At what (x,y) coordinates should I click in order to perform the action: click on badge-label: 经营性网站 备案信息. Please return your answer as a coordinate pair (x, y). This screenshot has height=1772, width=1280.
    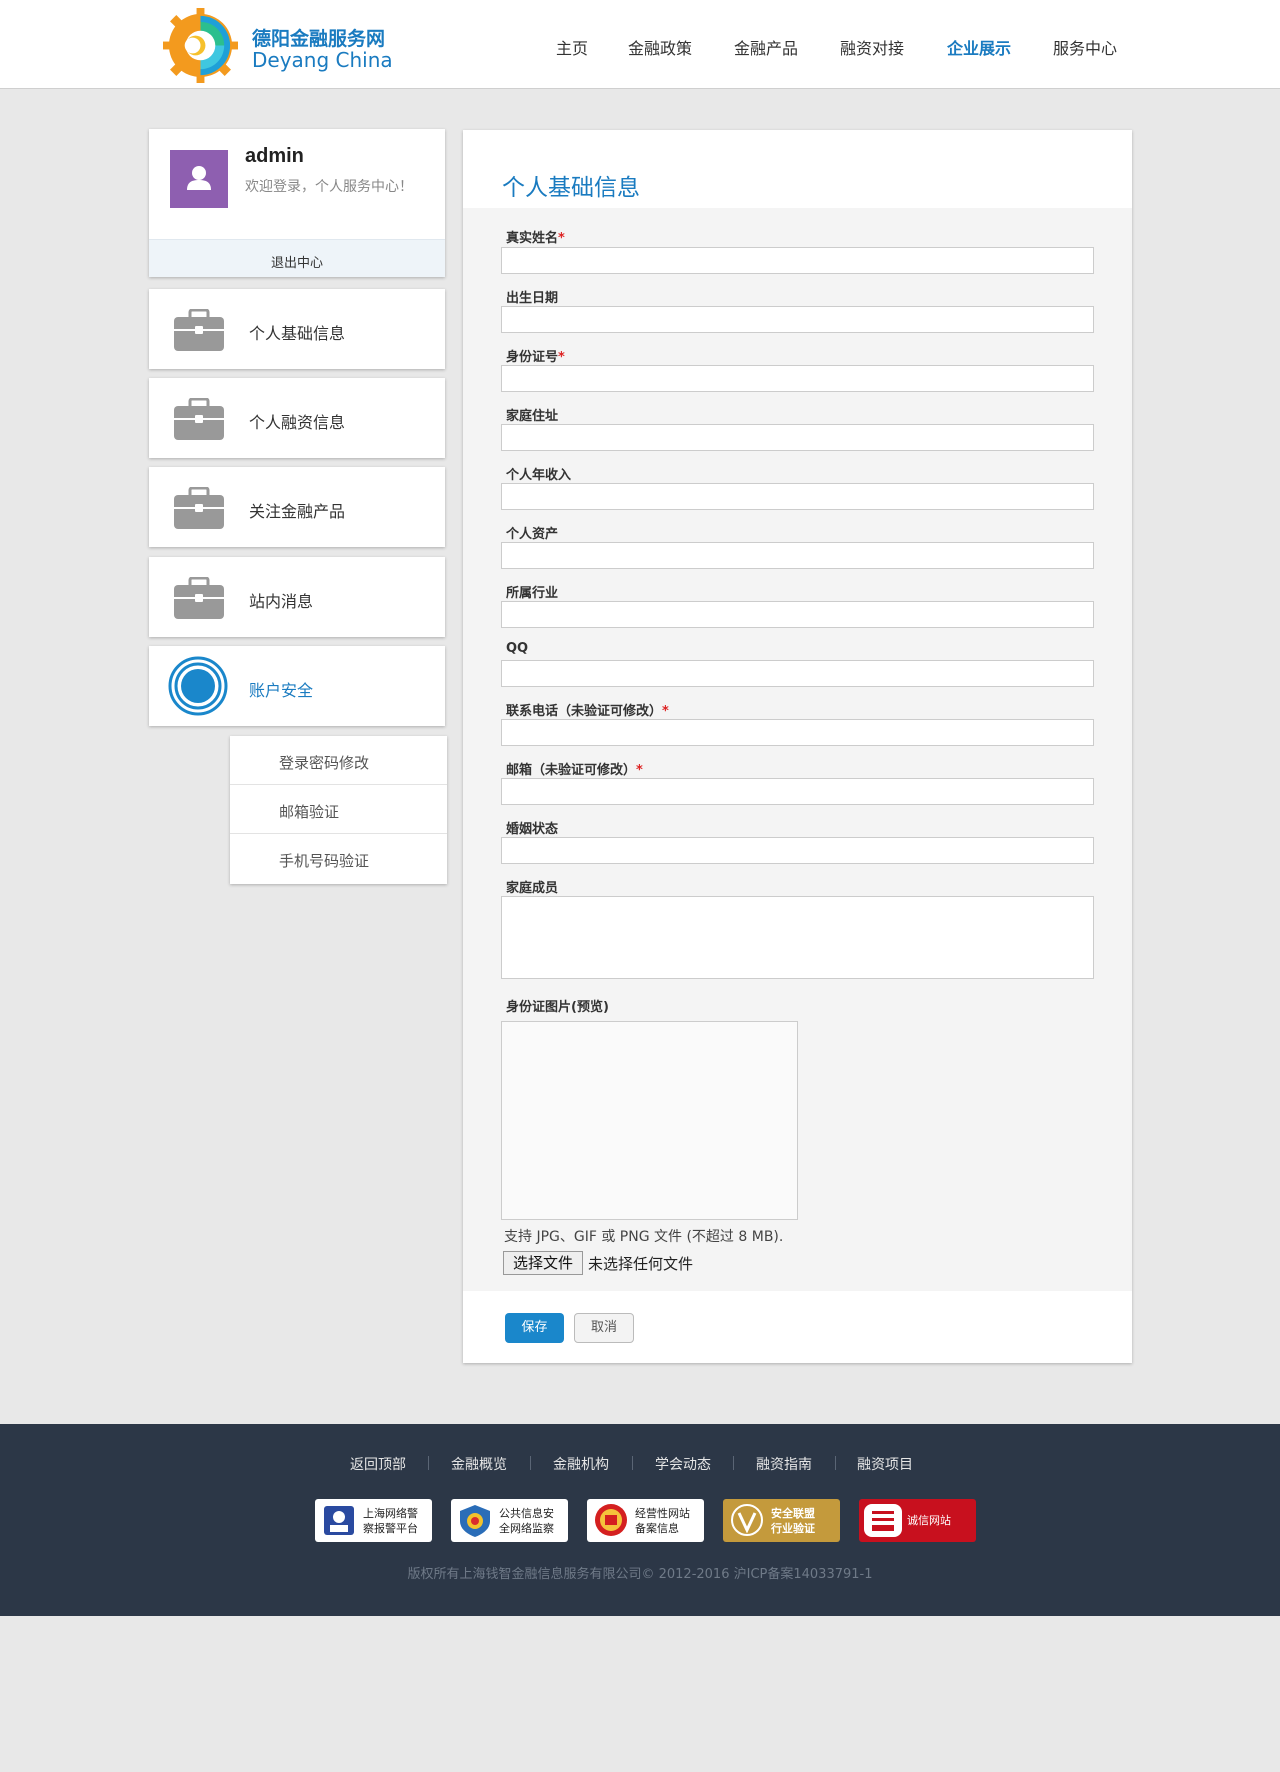
    Looking at the image, I should click on (662, 1521).